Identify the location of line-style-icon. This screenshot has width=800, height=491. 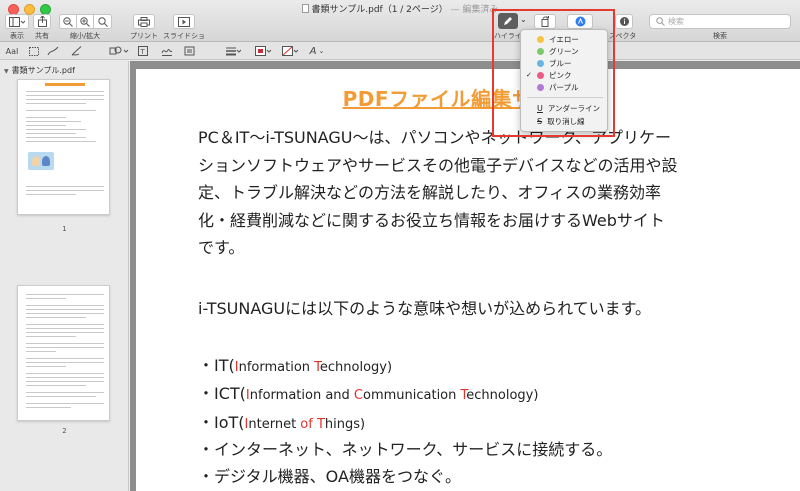
(233, 51).